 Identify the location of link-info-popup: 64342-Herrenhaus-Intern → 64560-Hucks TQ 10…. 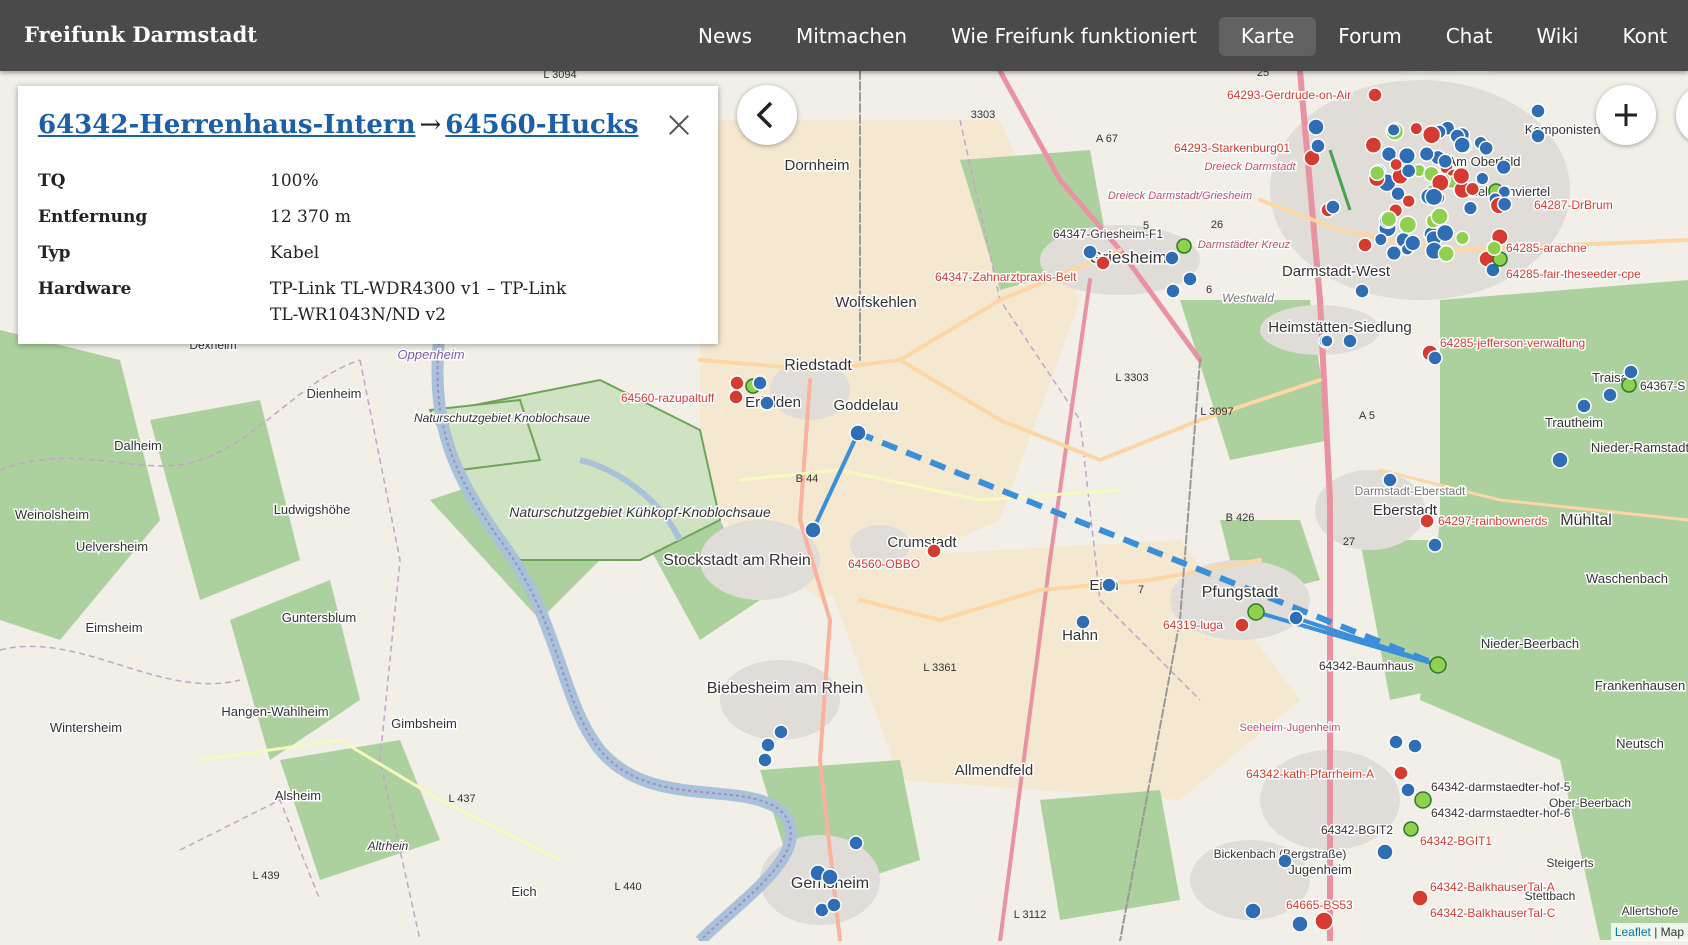
(368, 215).